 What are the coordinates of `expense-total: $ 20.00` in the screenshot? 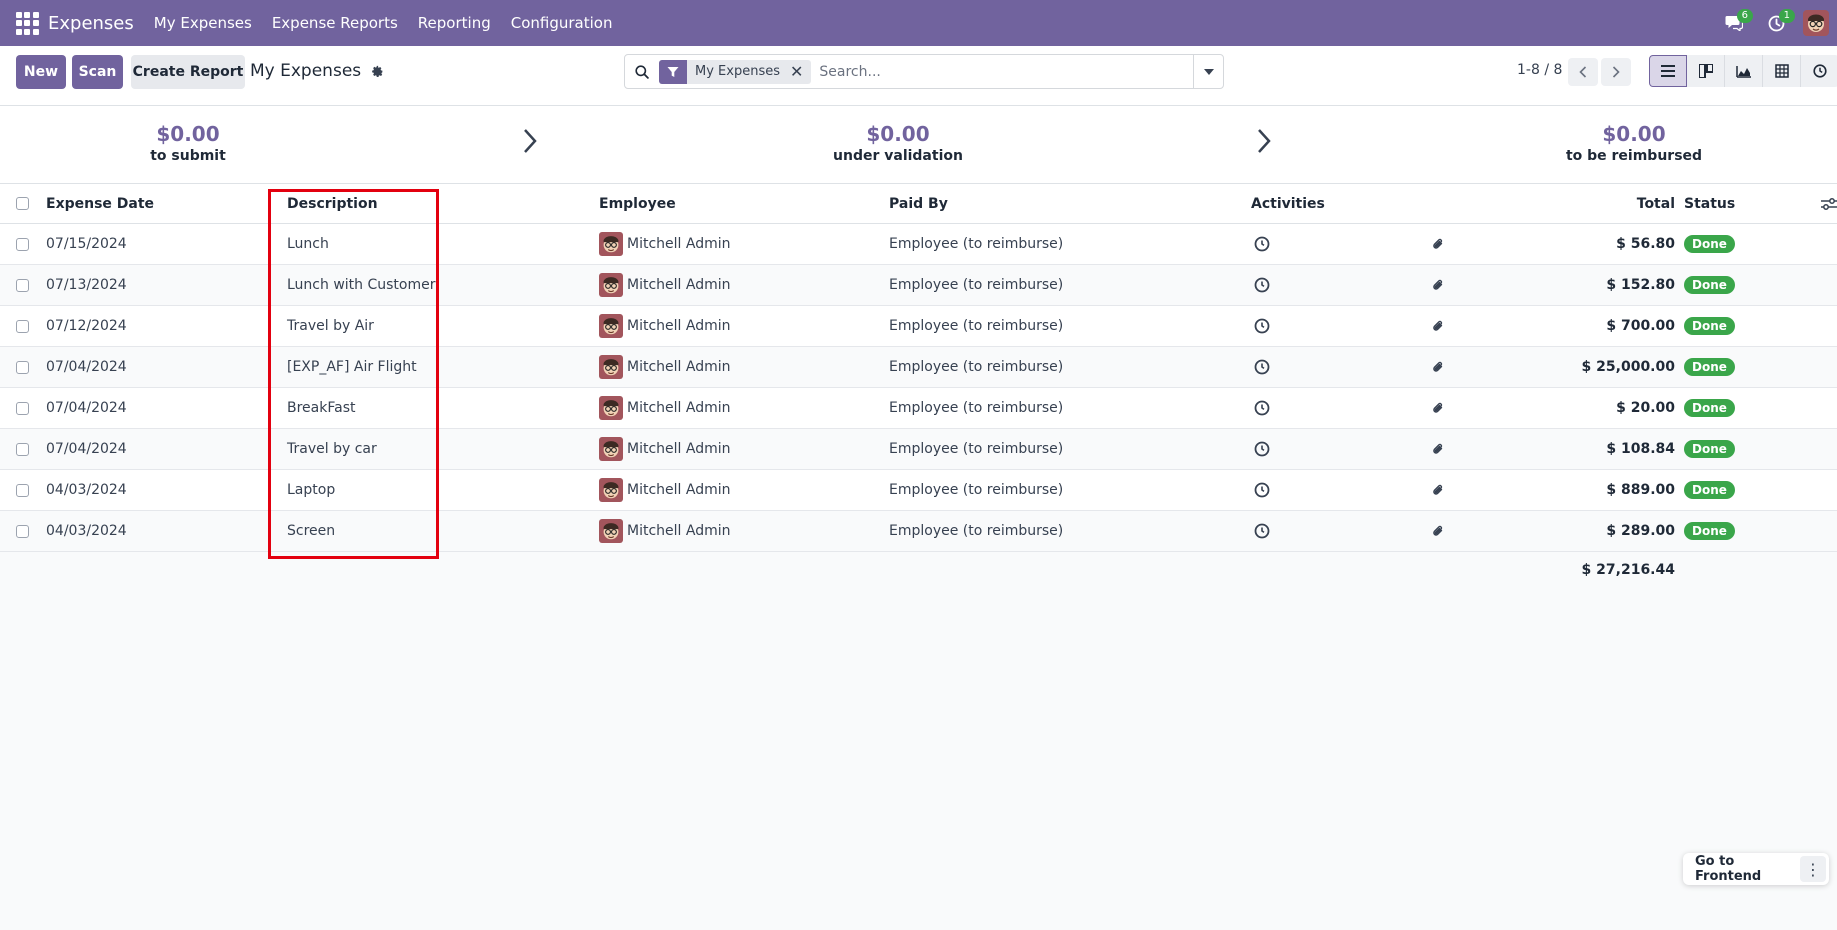 It's located at (1645, 408).